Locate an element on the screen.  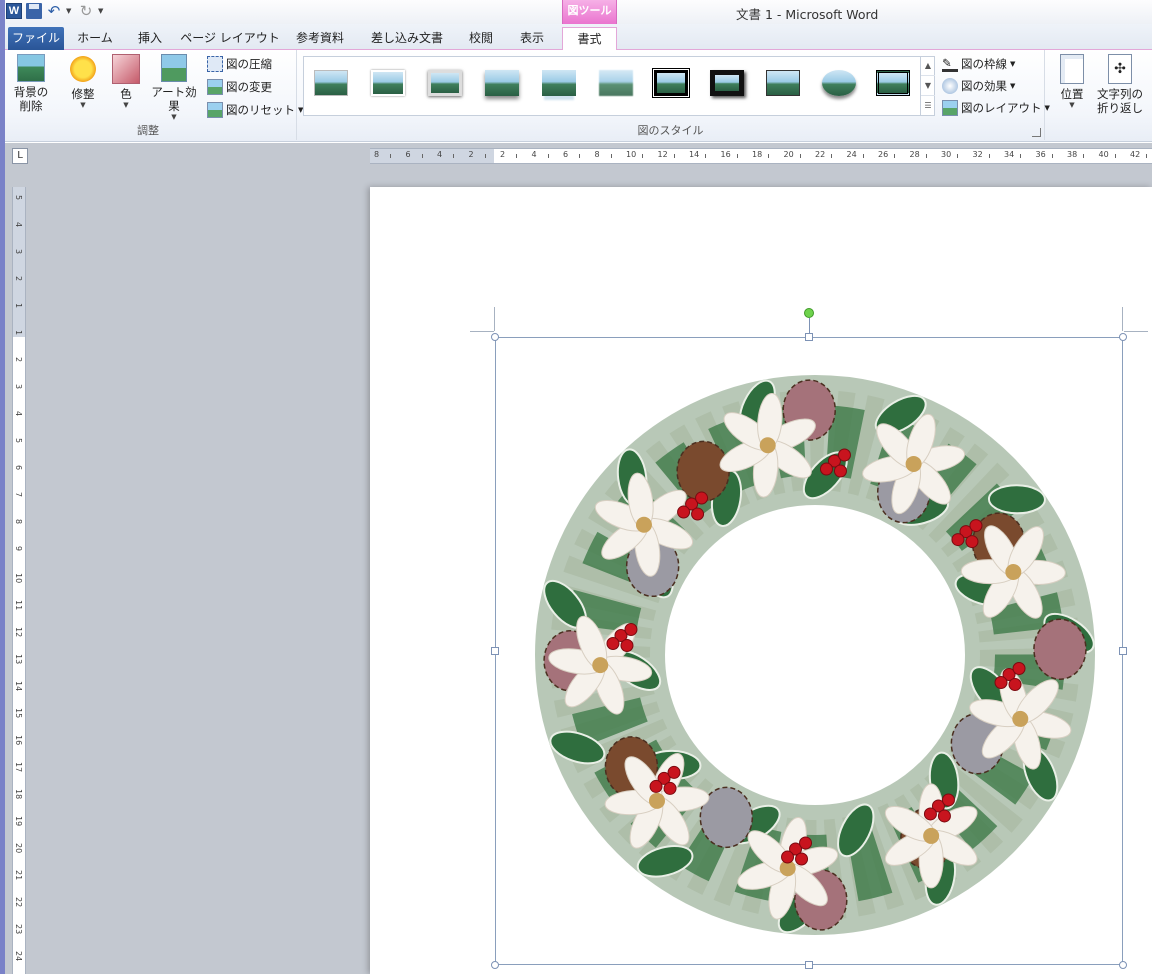
pine-cone is located at coordinates (1060, 649).